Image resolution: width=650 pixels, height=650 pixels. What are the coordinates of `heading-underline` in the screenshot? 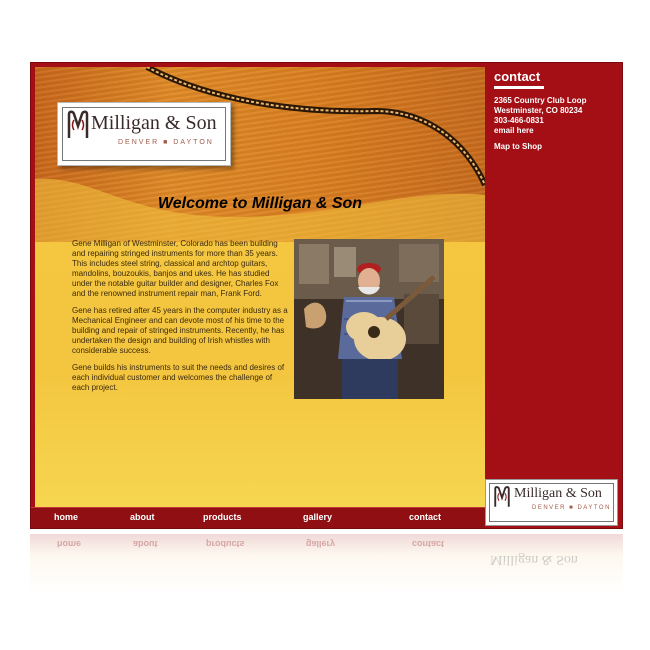 It's located at (519, 87).